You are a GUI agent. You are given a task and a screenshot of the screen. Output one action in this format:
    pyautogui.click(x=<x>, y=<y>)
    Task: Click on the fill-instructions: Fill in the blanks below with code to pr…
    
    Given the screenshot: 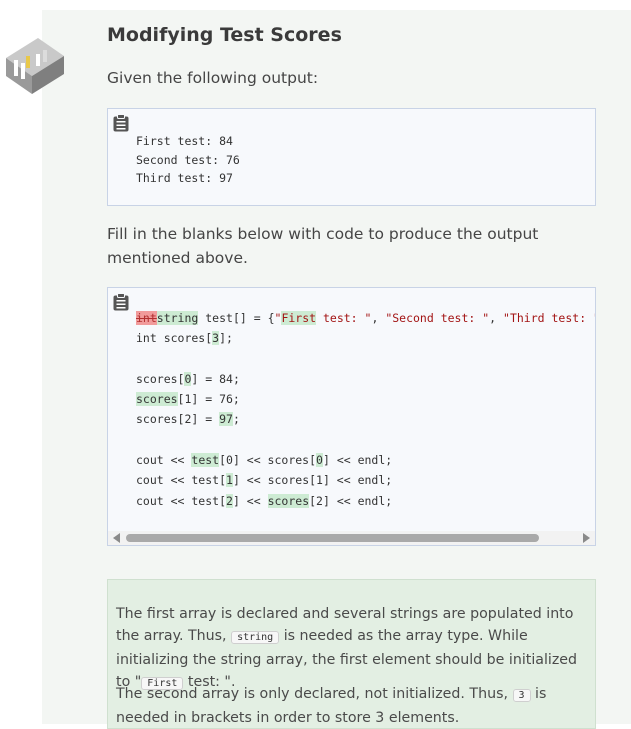 What is the action you would take?
    pyautogui.click(x=323, y=246)
    